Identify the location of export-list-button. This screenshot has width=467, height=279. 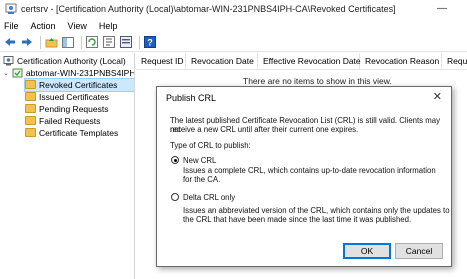
(109, 42).